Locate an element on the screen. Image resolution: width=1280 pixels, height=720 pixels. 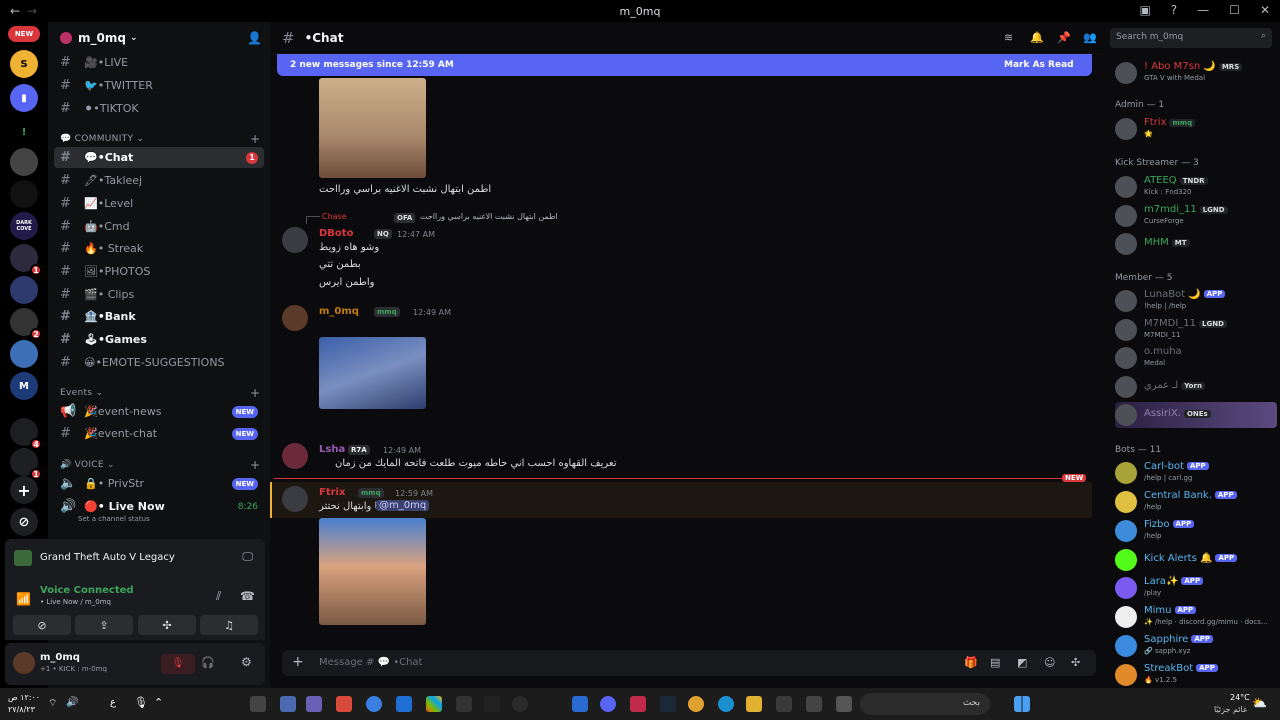
message-composer: + Message # 💬 •Chat 🎁 ▤ ◩ ☺ ✣ is located at coordinates (689, 663).